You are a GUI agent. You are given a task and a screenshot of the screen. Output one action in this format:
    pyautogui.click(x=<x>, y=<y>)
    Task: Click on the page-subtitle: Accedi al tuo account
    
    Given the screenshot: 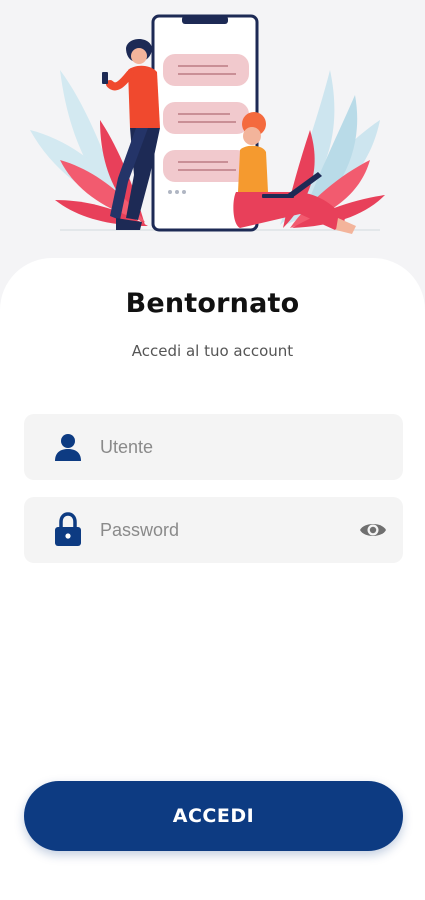 What is the action you would take?
    pyautogui.click(x=212, y=351)
    